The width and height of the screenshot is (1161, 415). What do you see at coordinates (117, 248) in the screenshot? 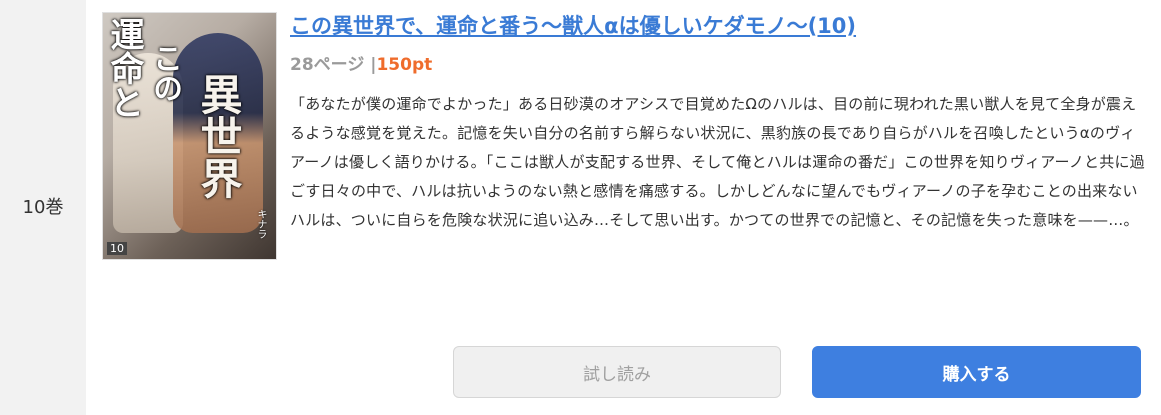
I see `cover-volume-number: 10` at bounding box center [117, 248].